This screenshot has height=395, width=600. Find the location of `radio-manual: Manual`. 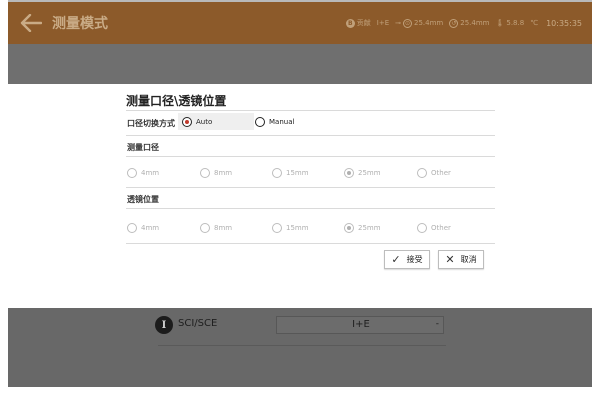

radio-manual: Manual is located at coordinates (274, 122).